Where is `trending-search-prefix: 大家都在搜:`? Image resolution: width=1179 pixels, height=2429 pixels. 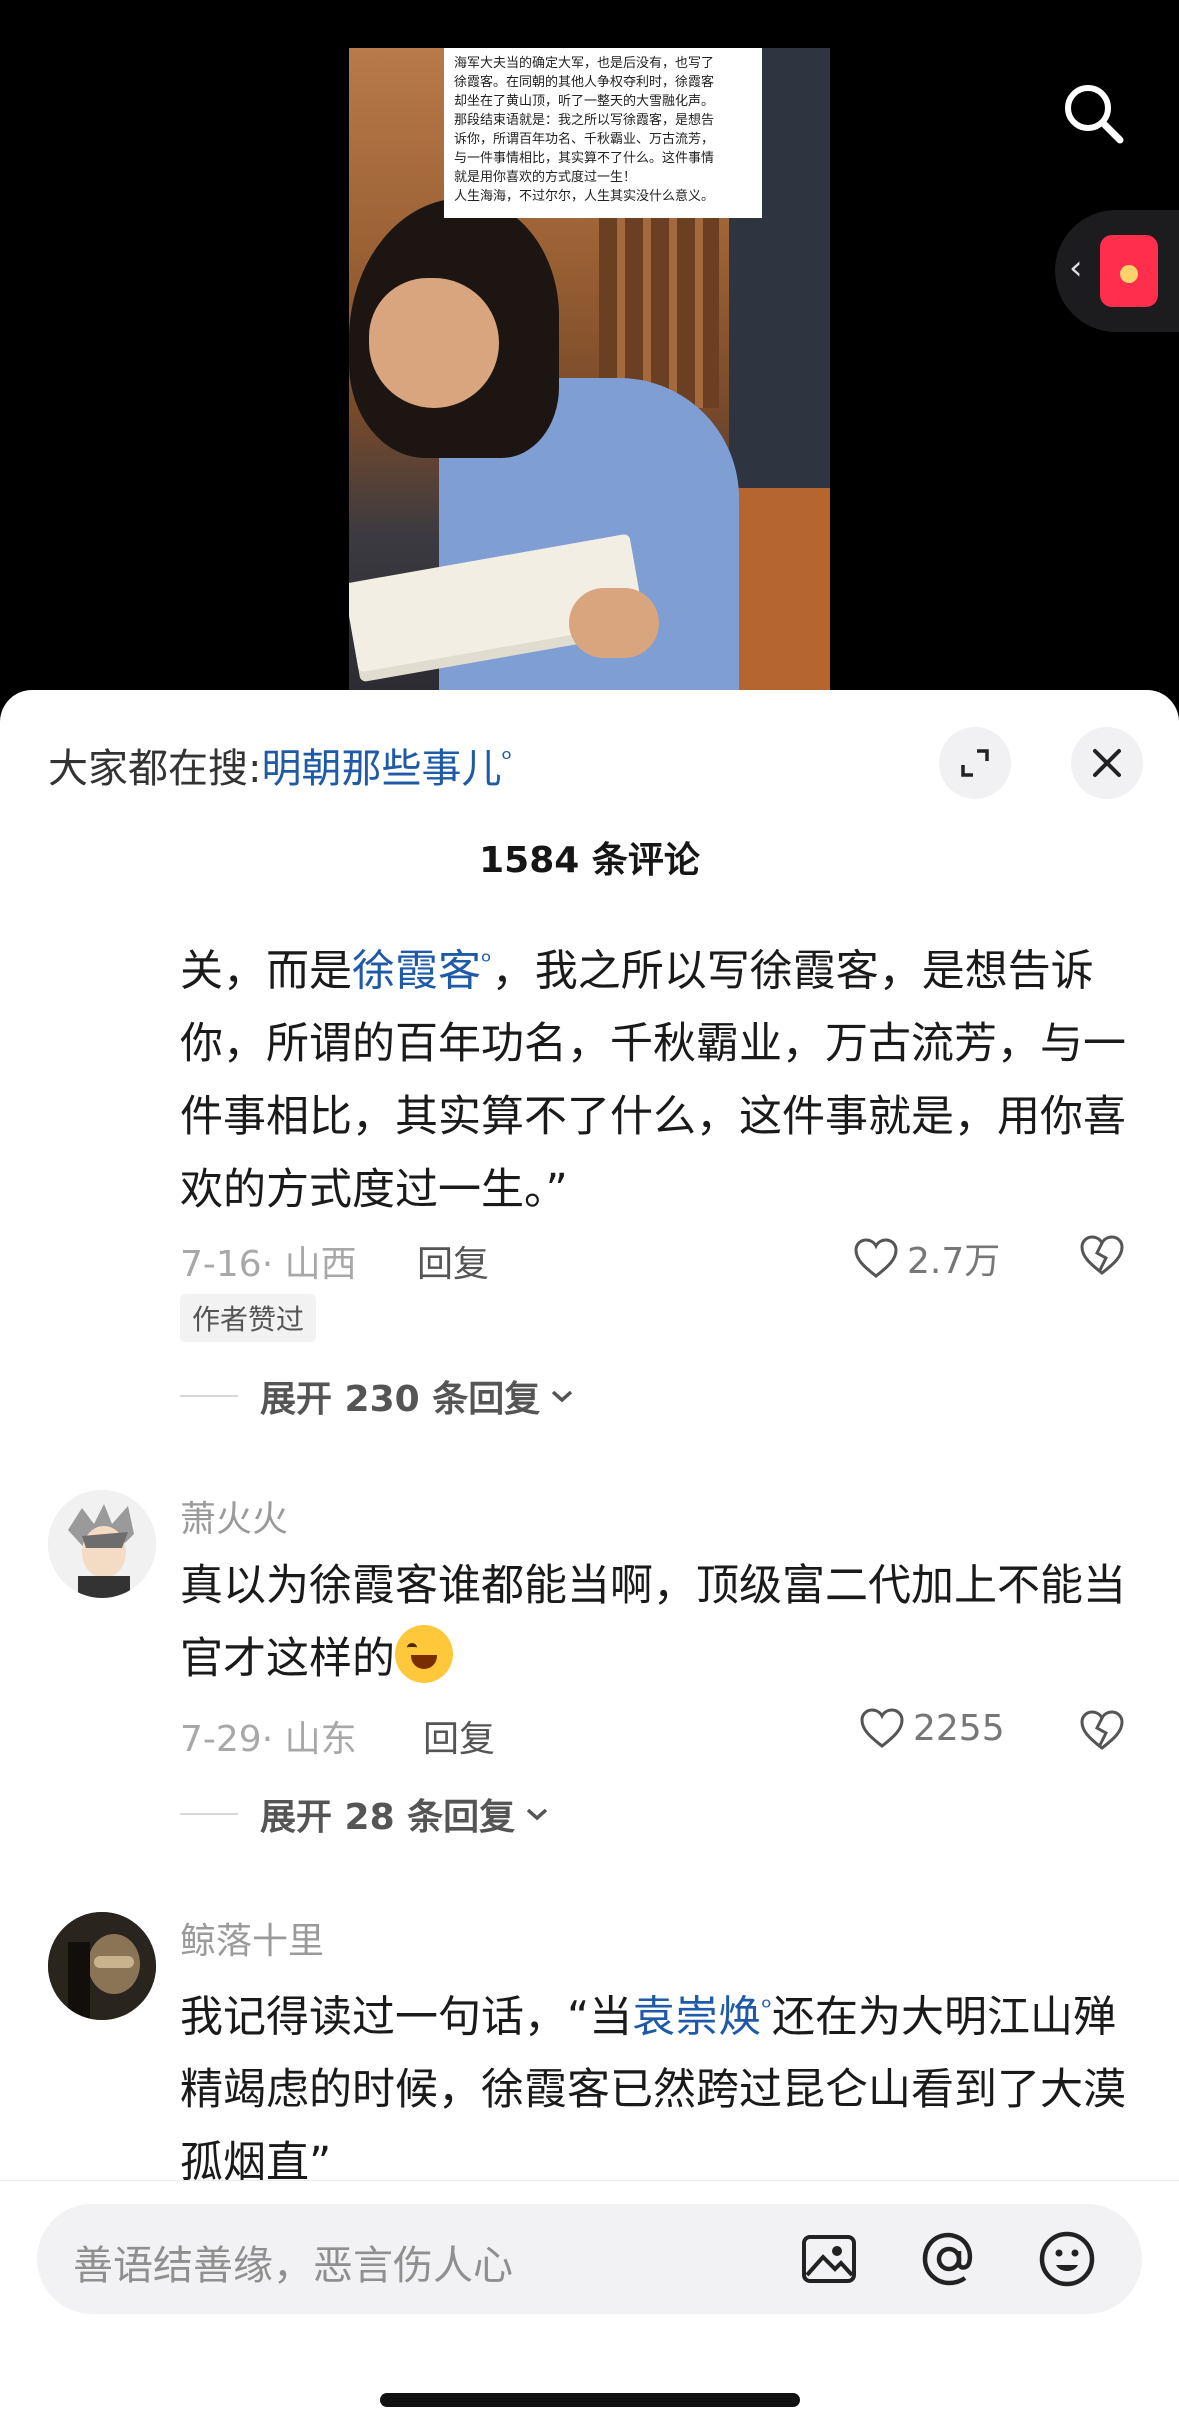
trending-search-prefix: 大家都在搜: is located at coordinates (155, 769).